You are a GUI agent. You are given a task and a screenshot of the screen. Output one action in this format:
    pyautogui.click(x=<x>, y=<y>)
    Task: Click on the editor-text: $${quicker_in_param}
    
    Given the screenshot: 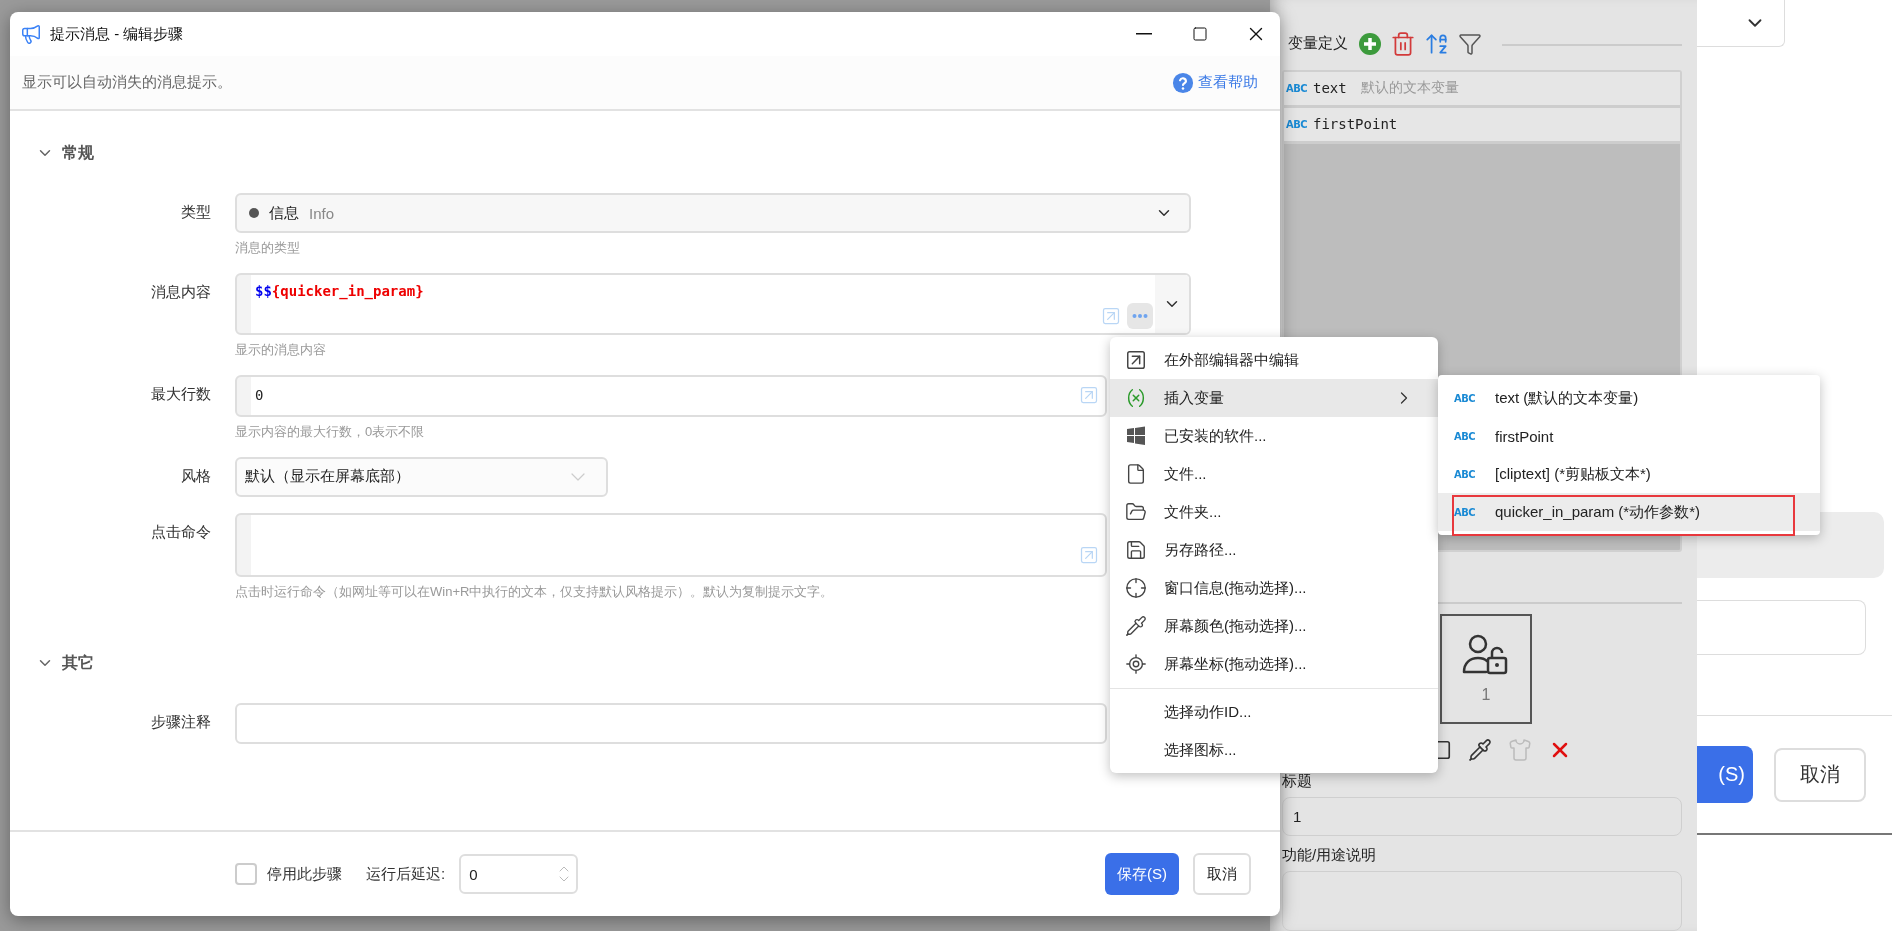 What is the action you would take?
    pyautogui.click(x=339, y=290)
    